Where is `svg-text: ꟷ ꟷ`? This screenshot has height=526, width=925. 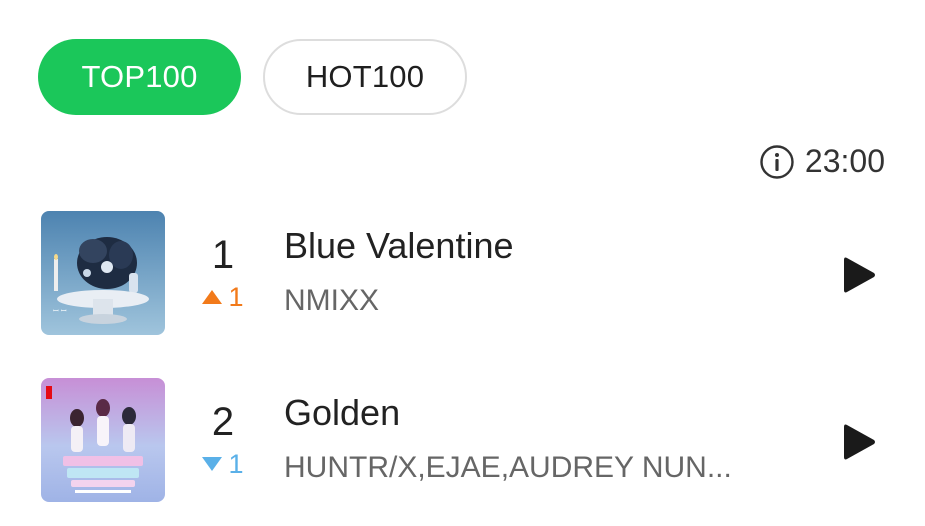
svg-text: ꟷ ꟷ is located at coordinates (60, 311).